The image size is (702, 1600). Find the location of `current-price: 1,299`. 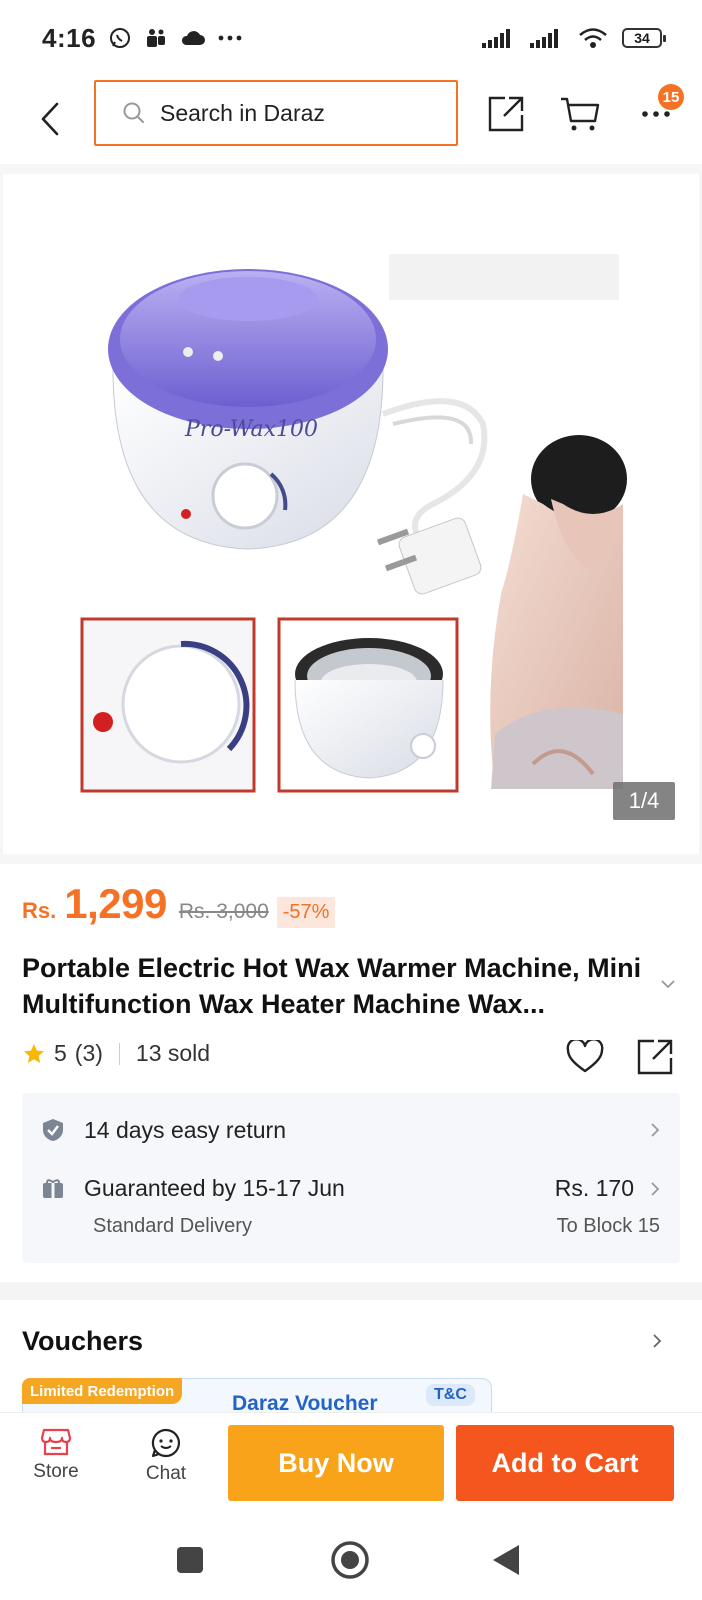

current-price: 1,299 is located at coordinates (115, 903).